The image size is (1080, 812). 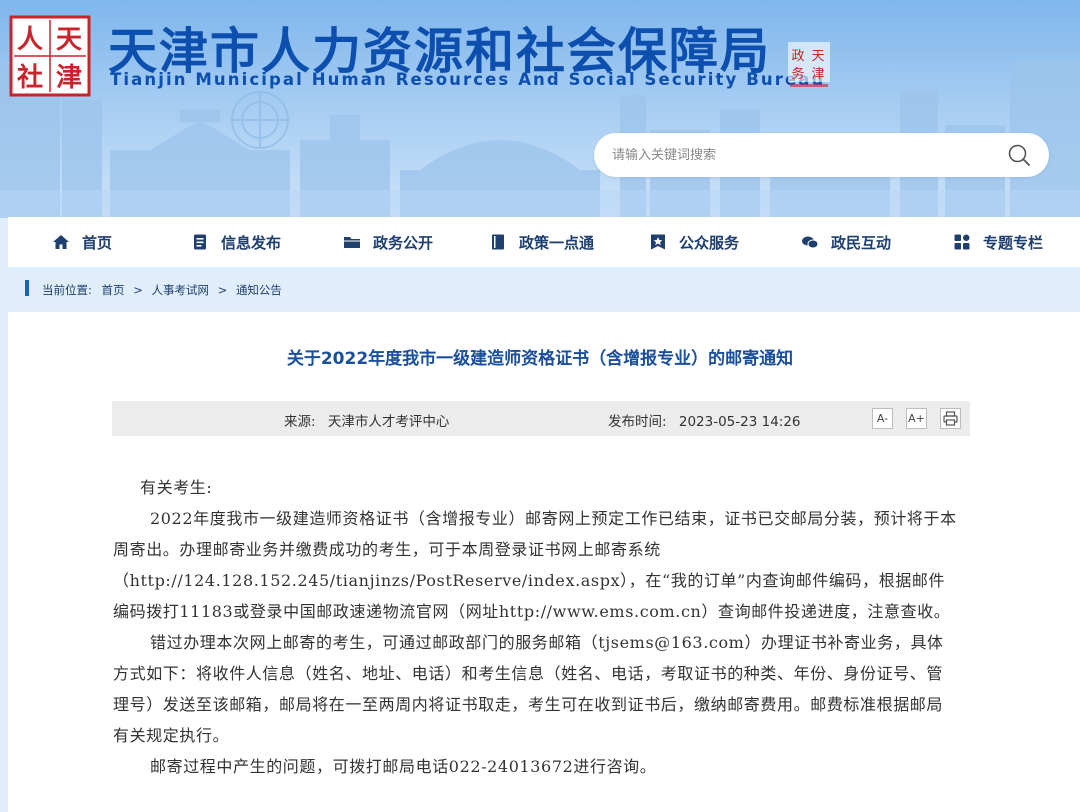 What do you see at coordinates (30, 77) in the screenshot?
I see `svg-text: 社` at bounding box center [30, 77].